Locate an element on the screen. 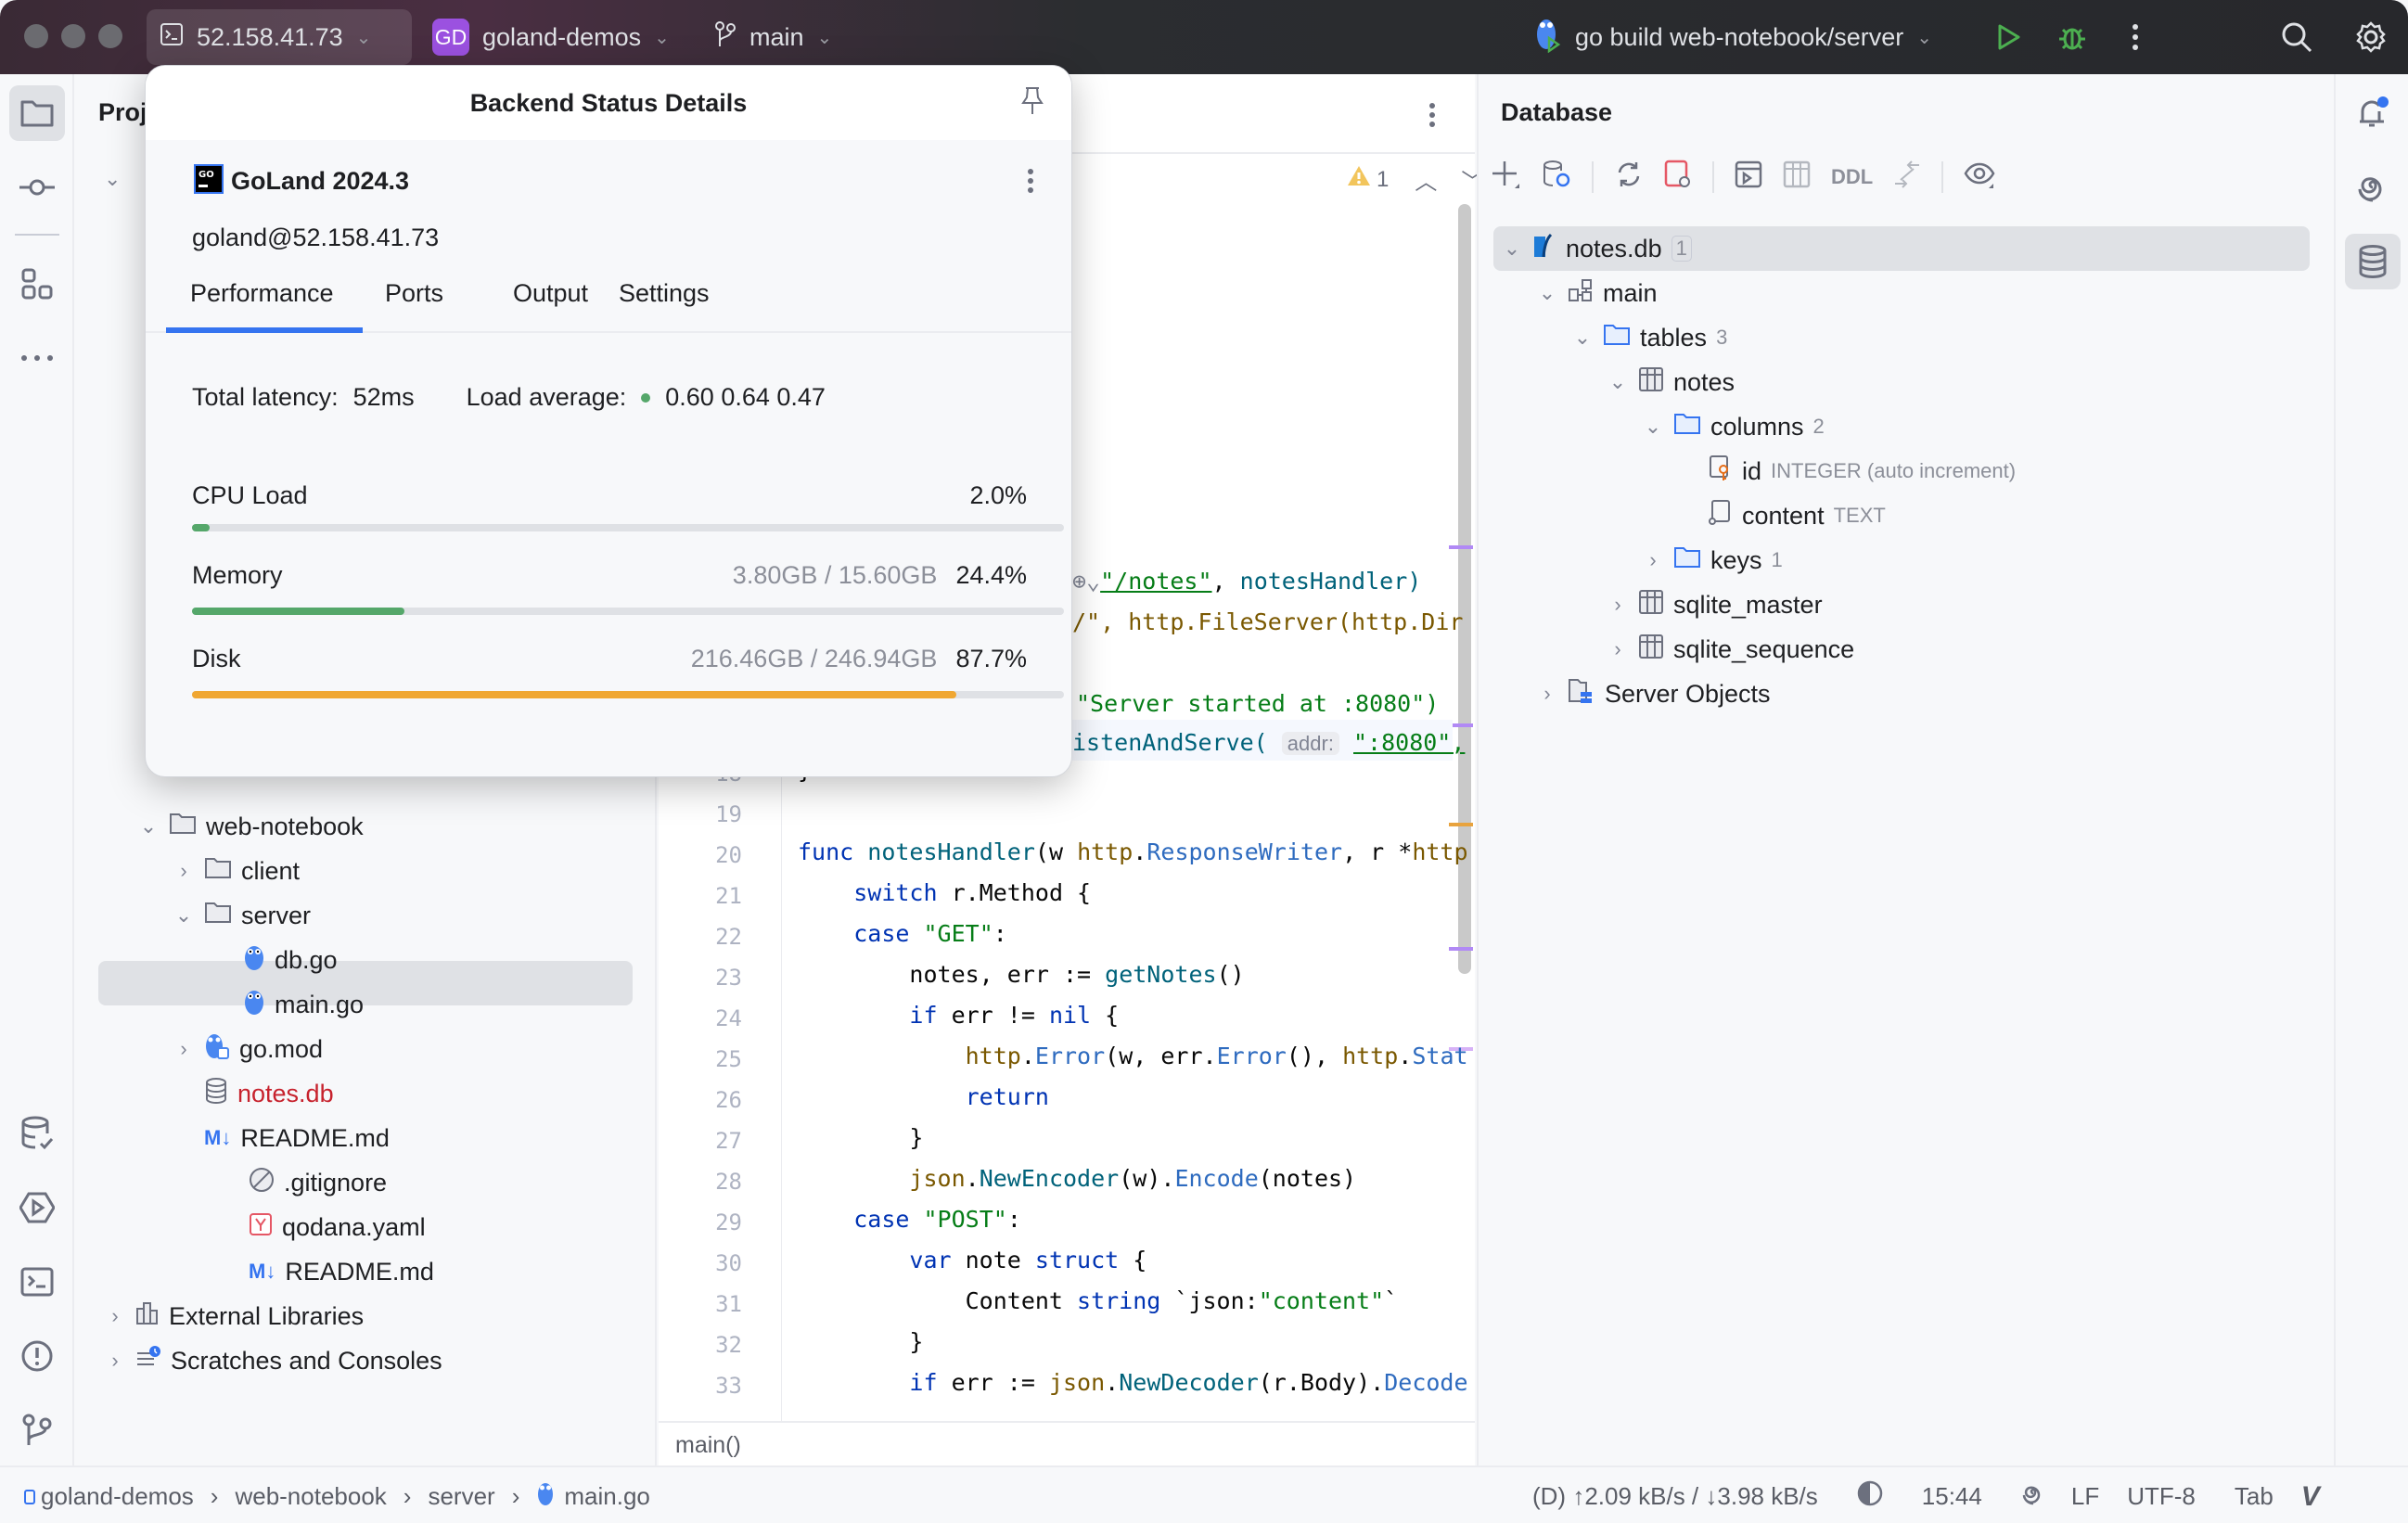  tab-settings: Settings is located at coordinates (664, 293).